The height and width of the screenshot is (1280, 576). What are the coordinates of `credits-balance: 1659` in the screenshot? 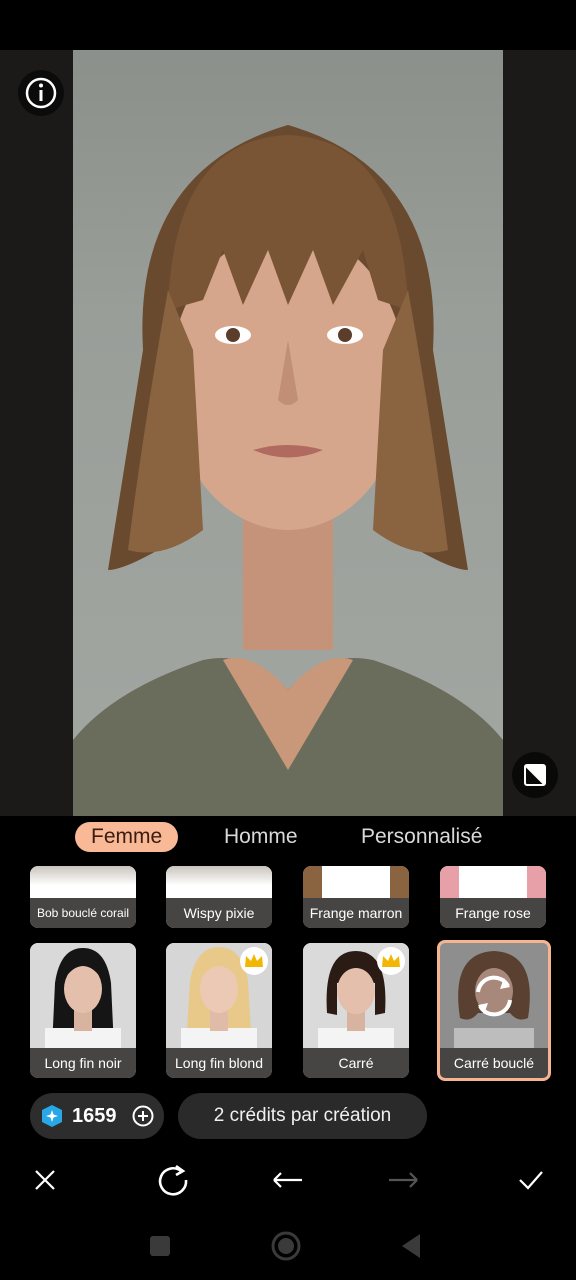 It's located at (97, 1116).